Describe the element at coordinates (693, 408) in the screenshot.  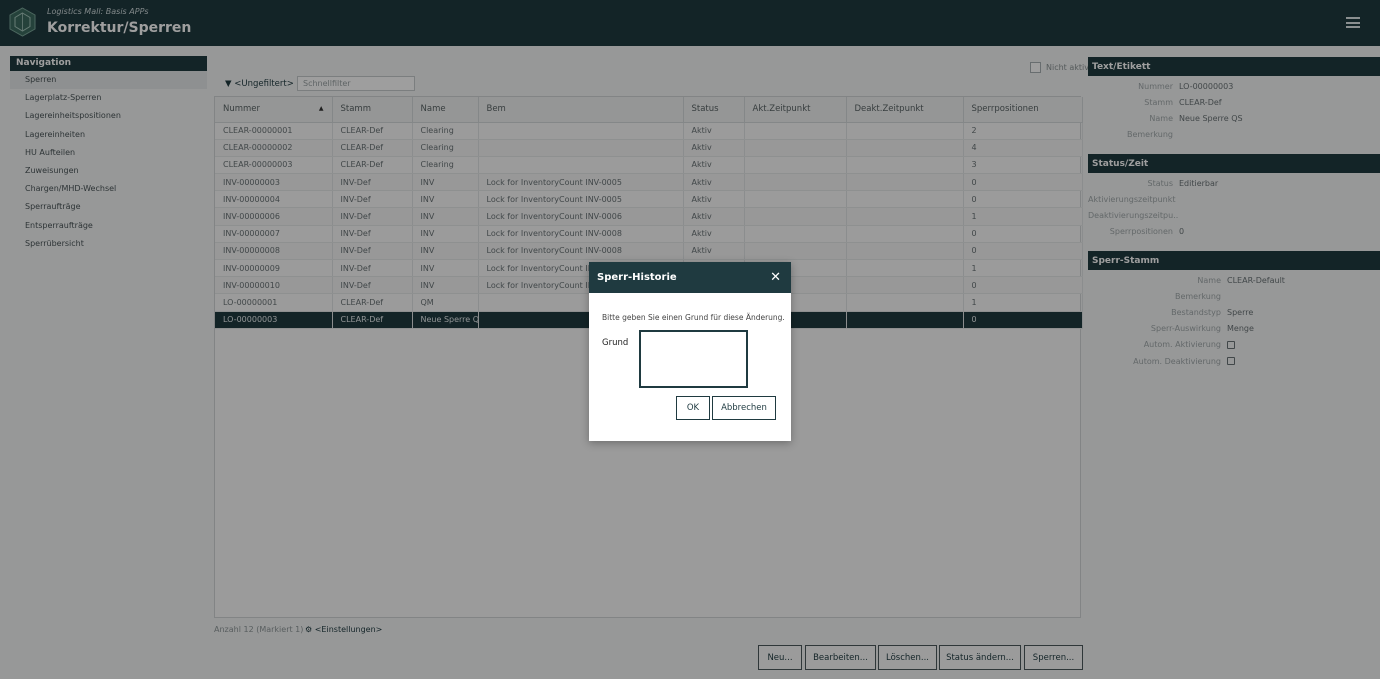
I see `ok-button: OK` at that location.